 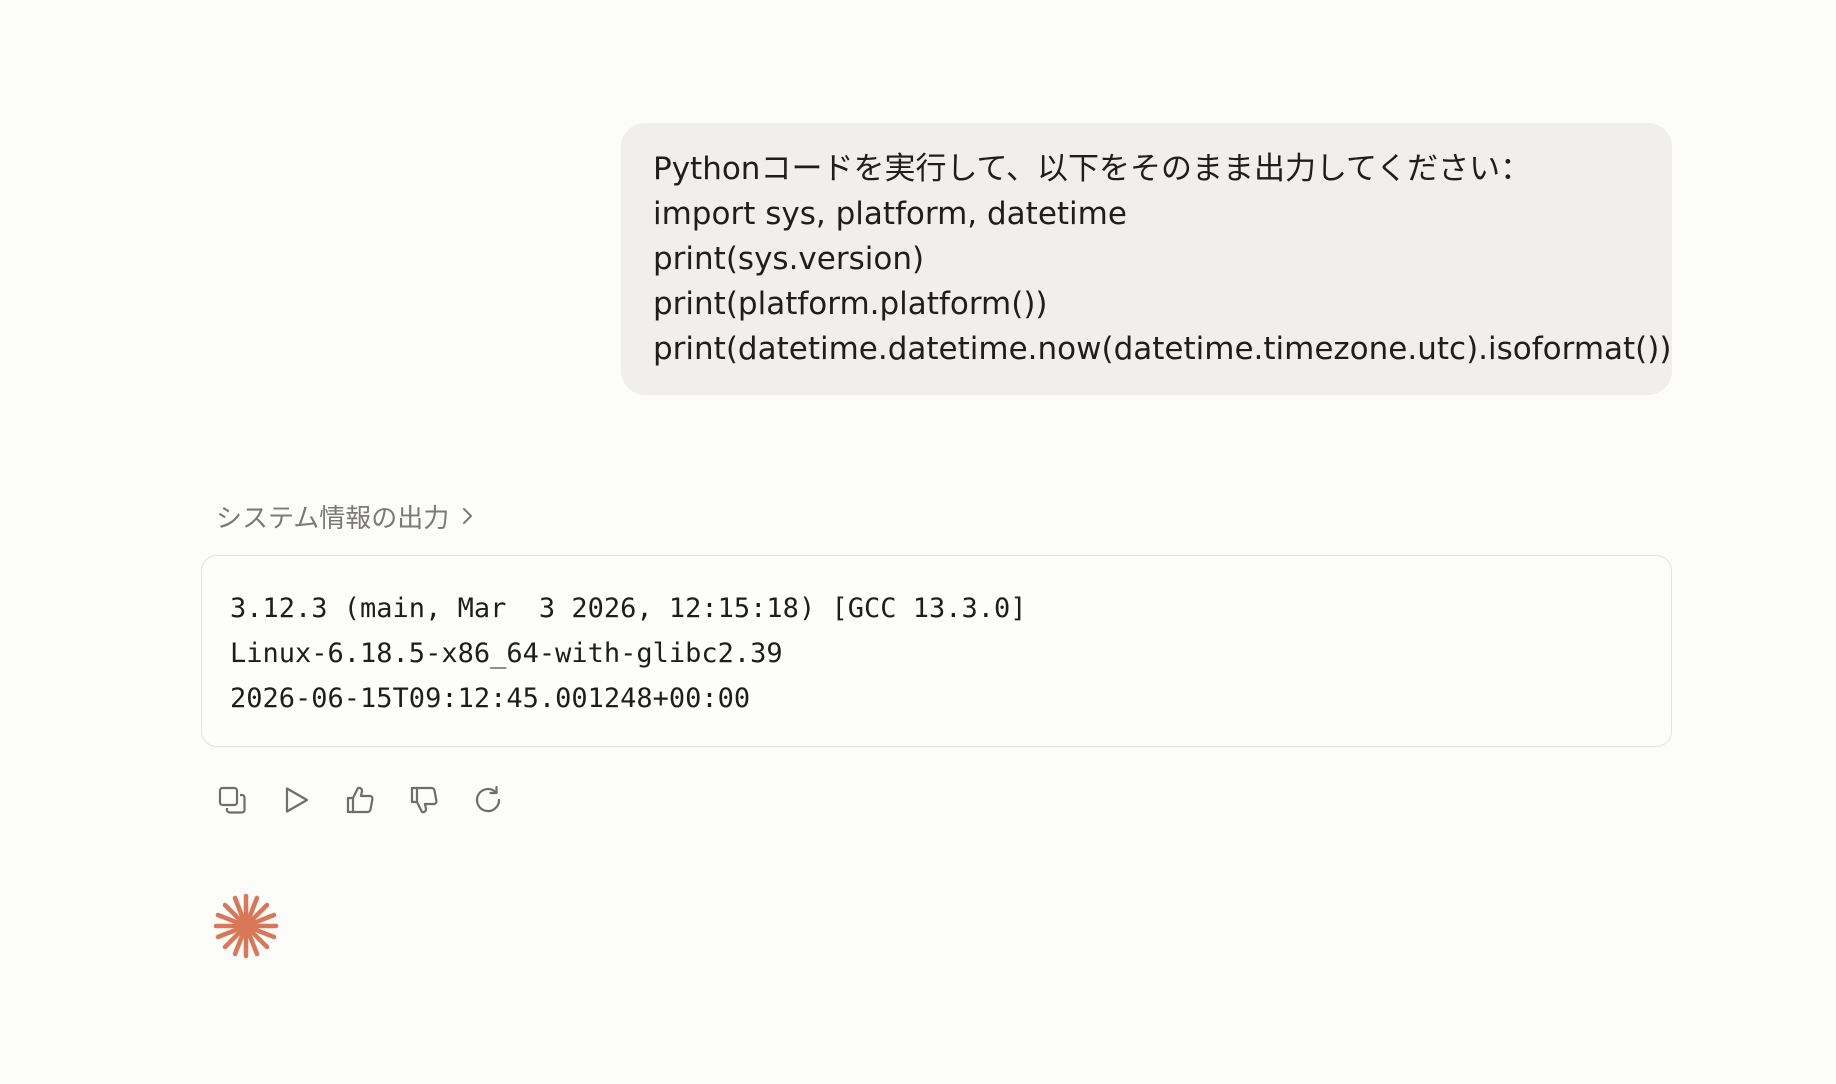 I want to click on user-message-line: Pythonコードを実行して、以下をそのまま出力してください：, so click(x=1092, y=169).